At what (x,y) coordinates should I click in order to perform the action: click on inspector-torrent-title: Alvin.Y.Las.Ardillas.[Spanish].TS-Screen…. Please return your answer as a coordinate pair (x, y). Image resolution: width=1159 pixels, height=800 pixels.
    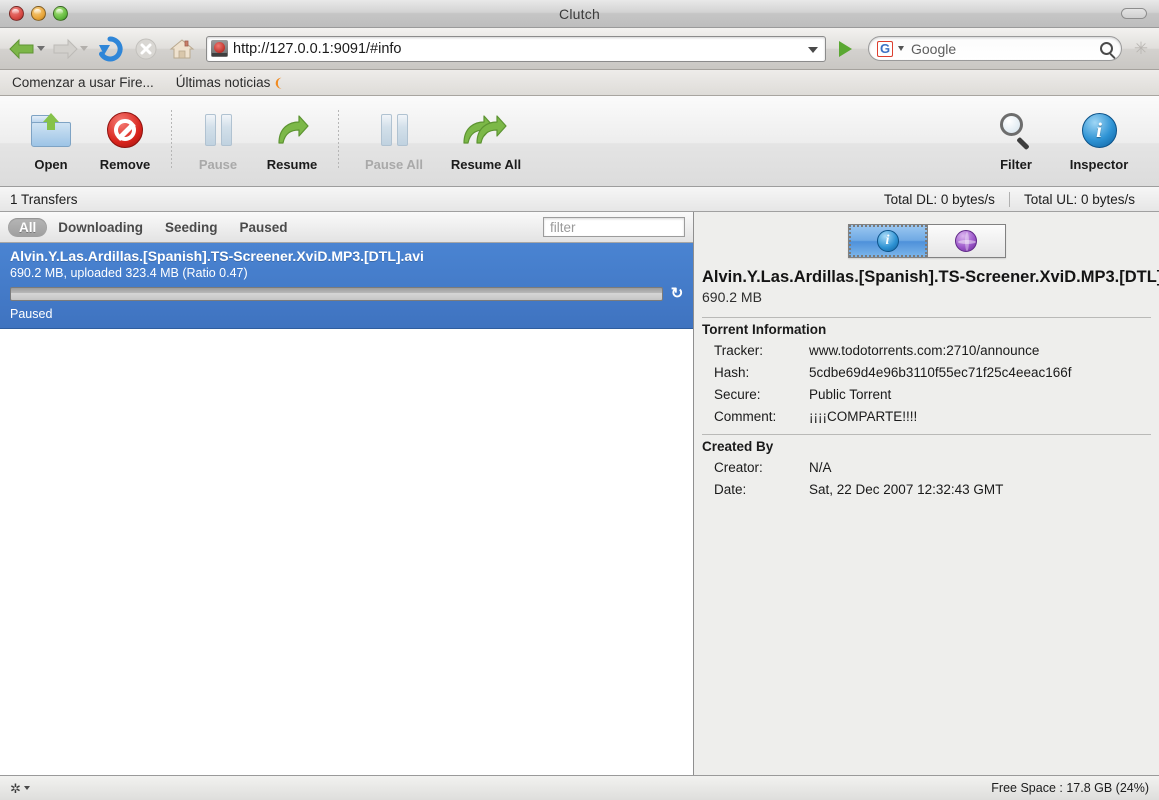
    Looking at the image, I should click on (930, 277).